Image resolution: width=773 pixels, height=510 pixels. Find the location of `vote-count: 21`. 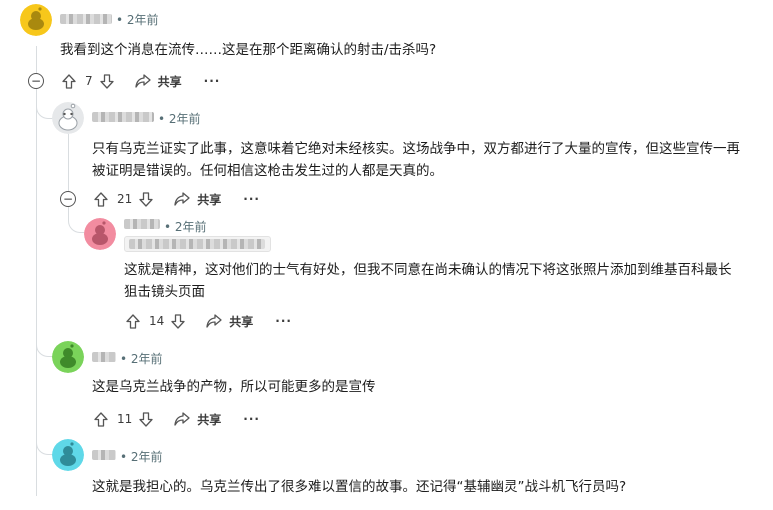

vote-count: 21 is located at coordinates (125, 199).